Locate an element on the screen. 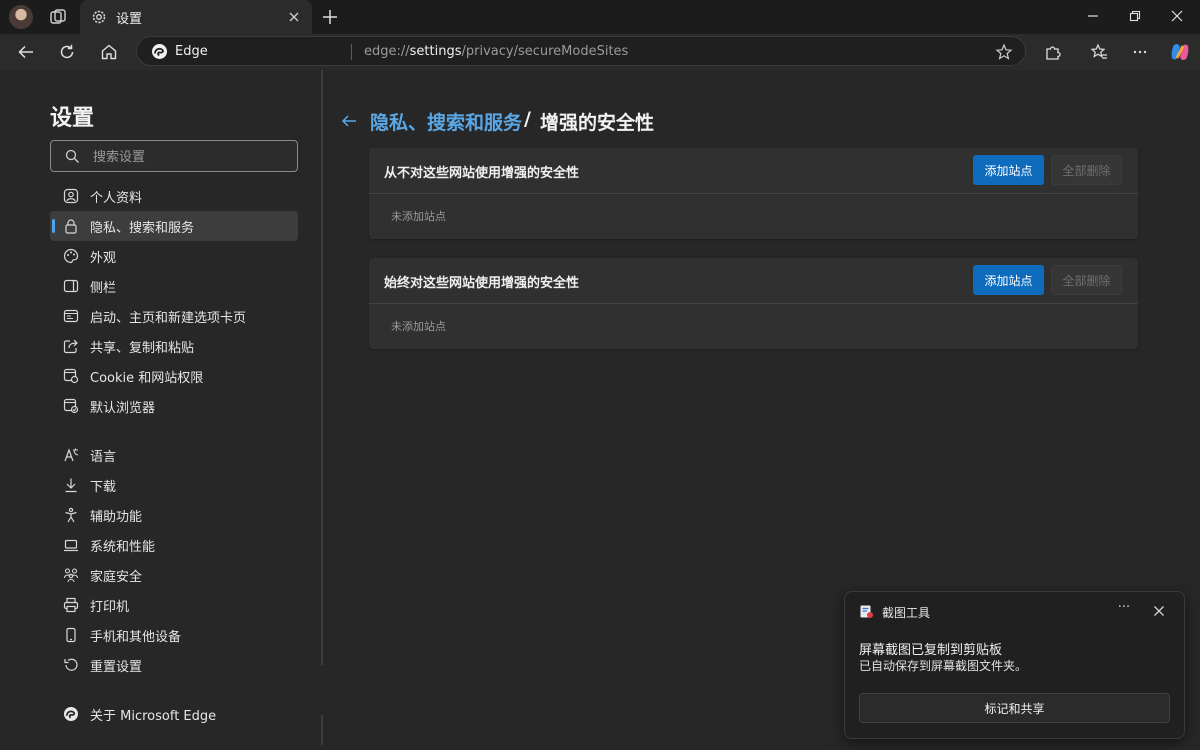 This screenshot has height=750, width=1200. profile-avatar is located at coordinates (21, 17).